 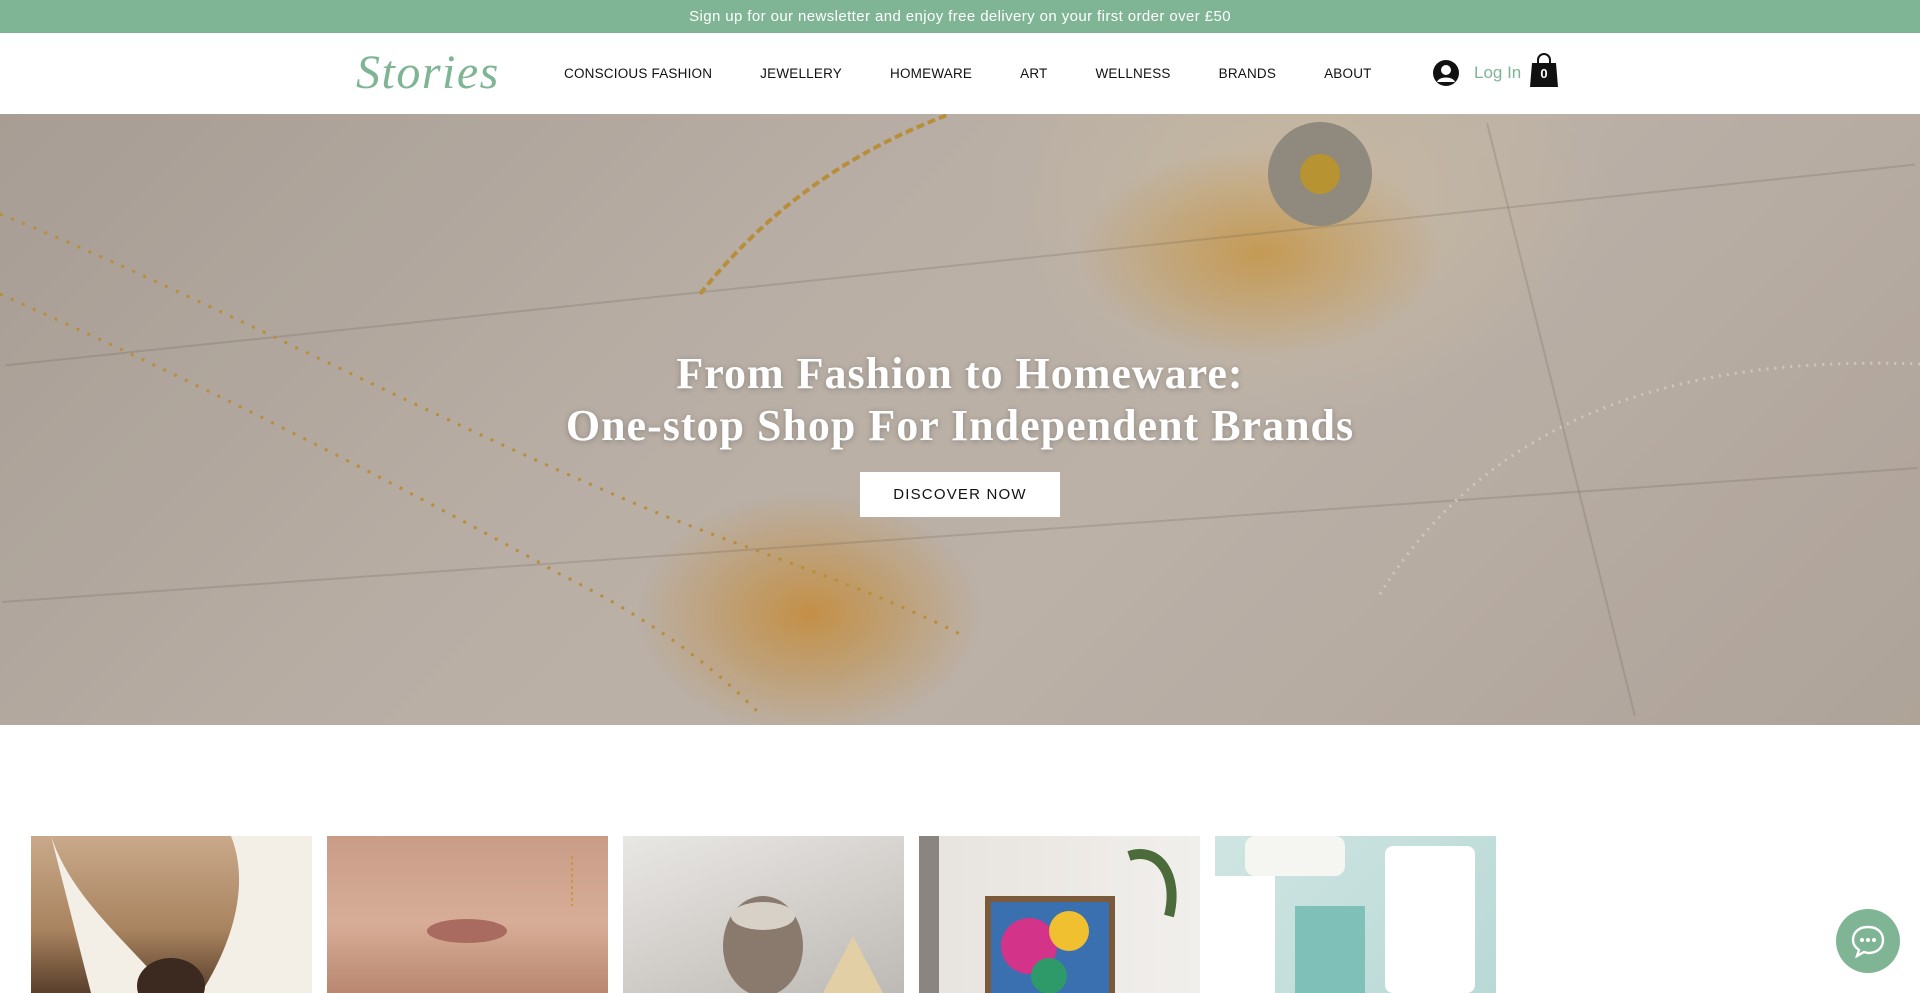 What do you see at coordinates (1498, 72) in the screenshot?
I see `login-label: Log In` at bounding box center [1498, 72].